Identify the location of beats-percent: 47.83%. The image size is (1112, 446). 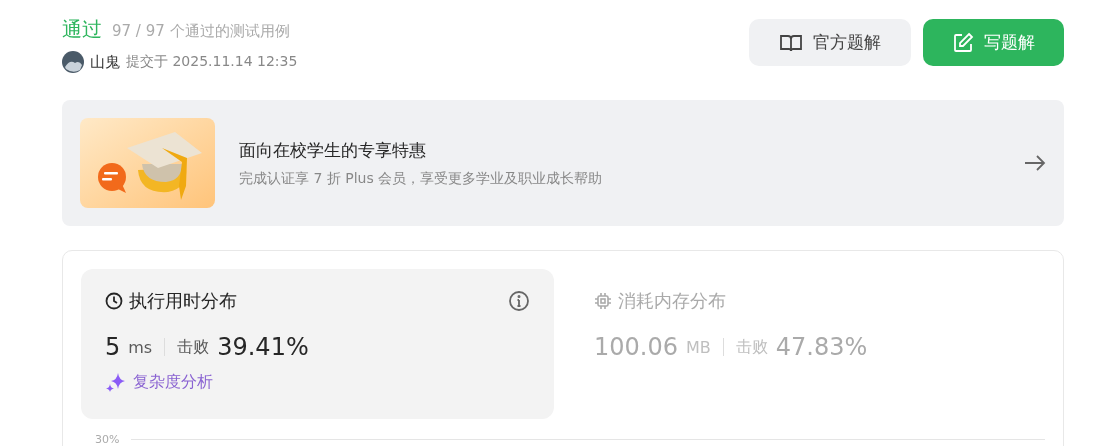
(821, 347).